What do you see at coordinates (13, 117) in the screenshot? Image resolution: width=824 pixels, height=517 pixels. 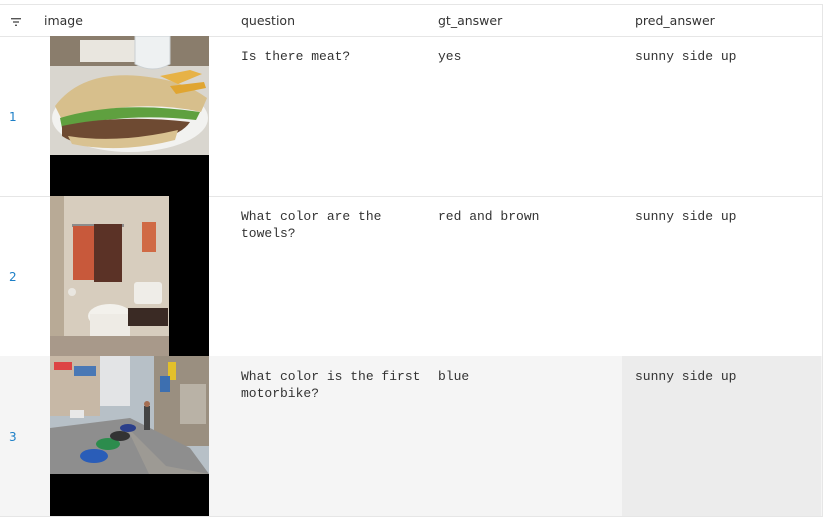 I see `row-index-link: 1` at bounding box center [13, 117].